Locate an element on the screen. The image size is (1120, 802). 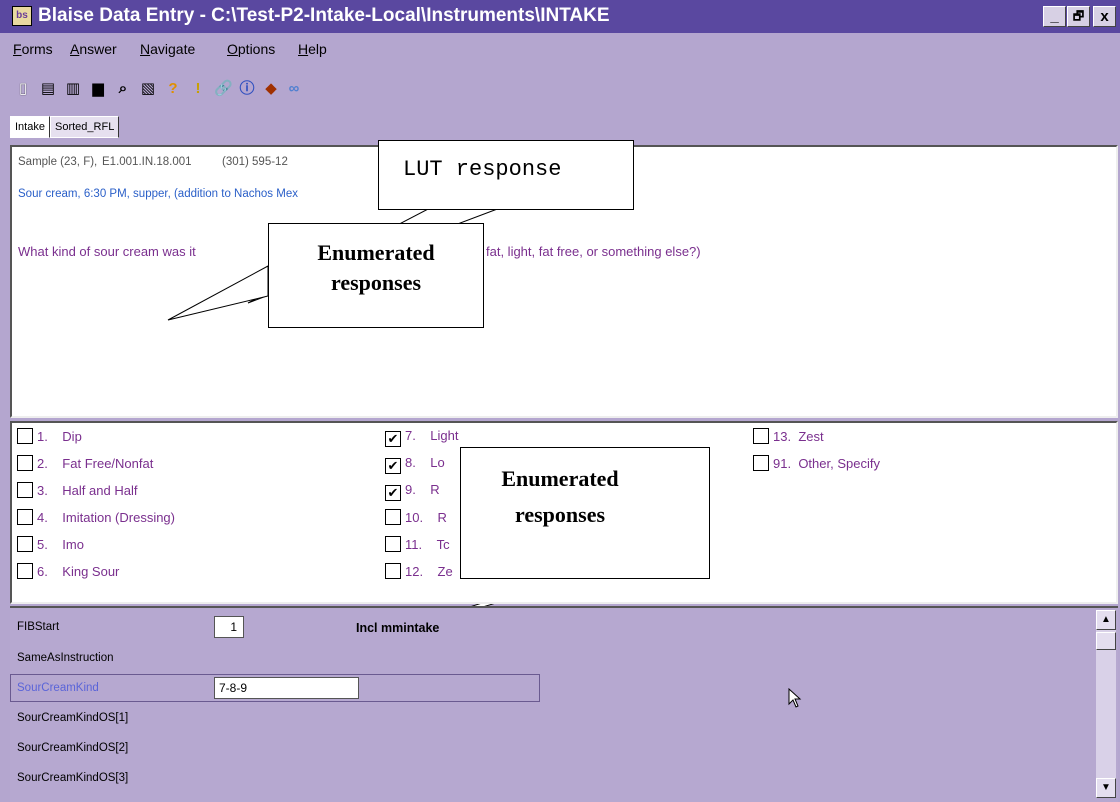
scroll-up-button: ▲ is located at coordinates (1106, 620).